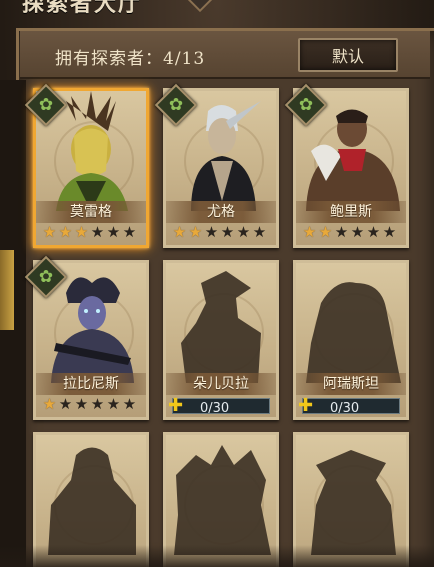  I want to click on card-name: 拉比尼斯, so click(91, 384).